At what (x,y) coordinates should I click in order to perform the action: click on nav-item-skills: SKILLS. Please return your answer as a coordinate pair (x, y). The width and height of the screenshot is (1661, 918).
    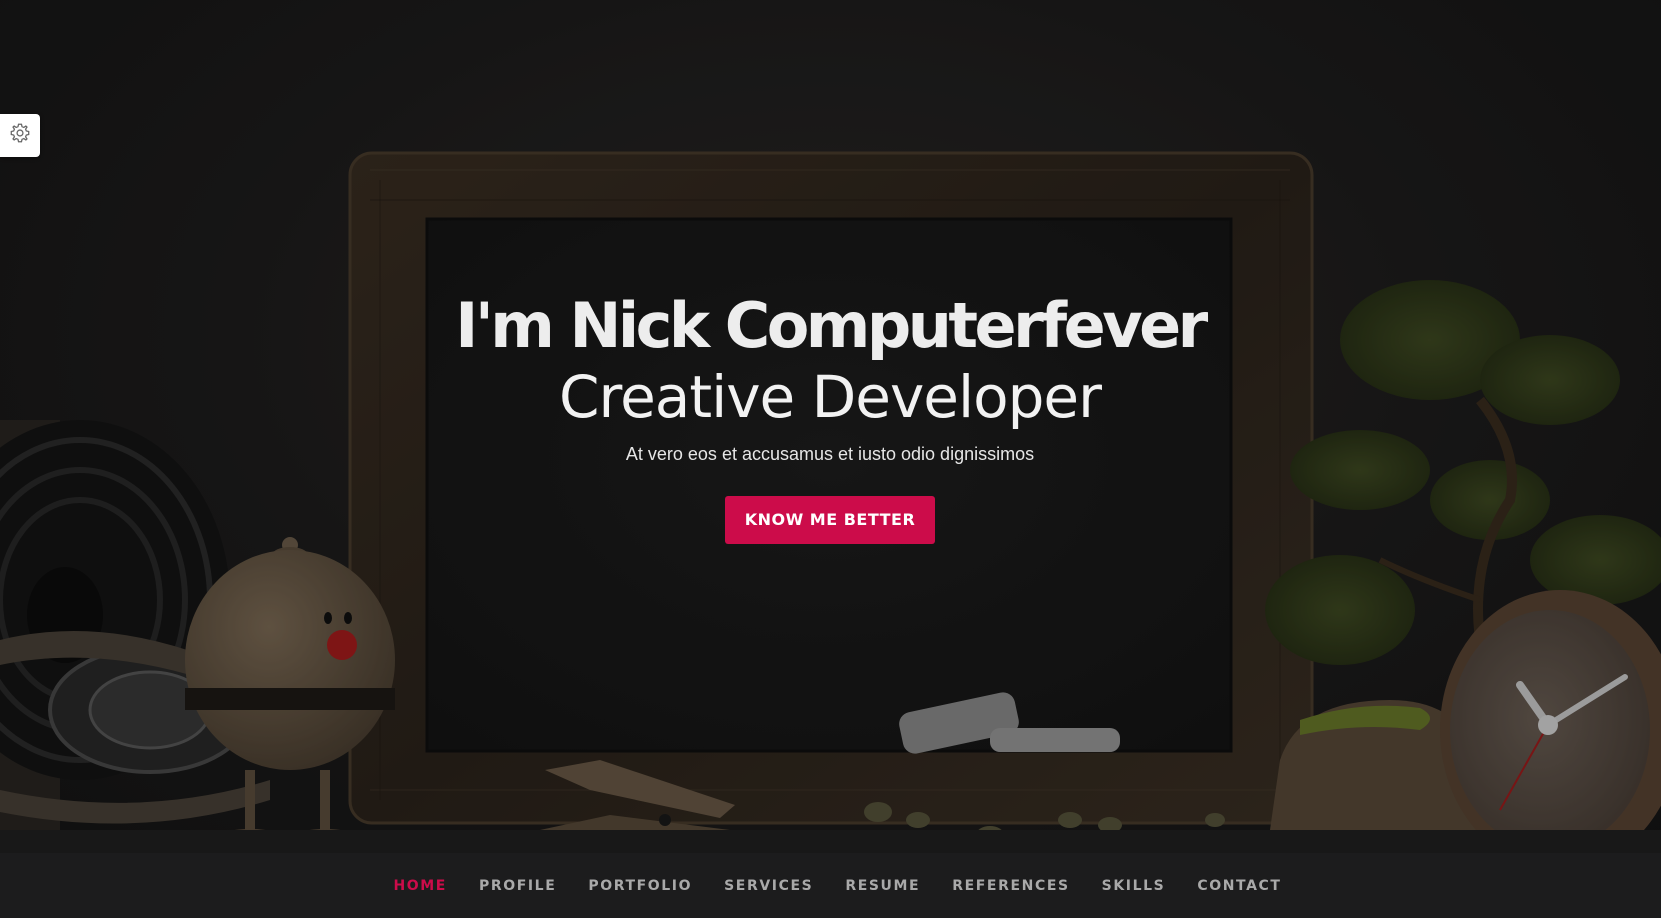
    Looking at the image, I should click on (1134, 886).